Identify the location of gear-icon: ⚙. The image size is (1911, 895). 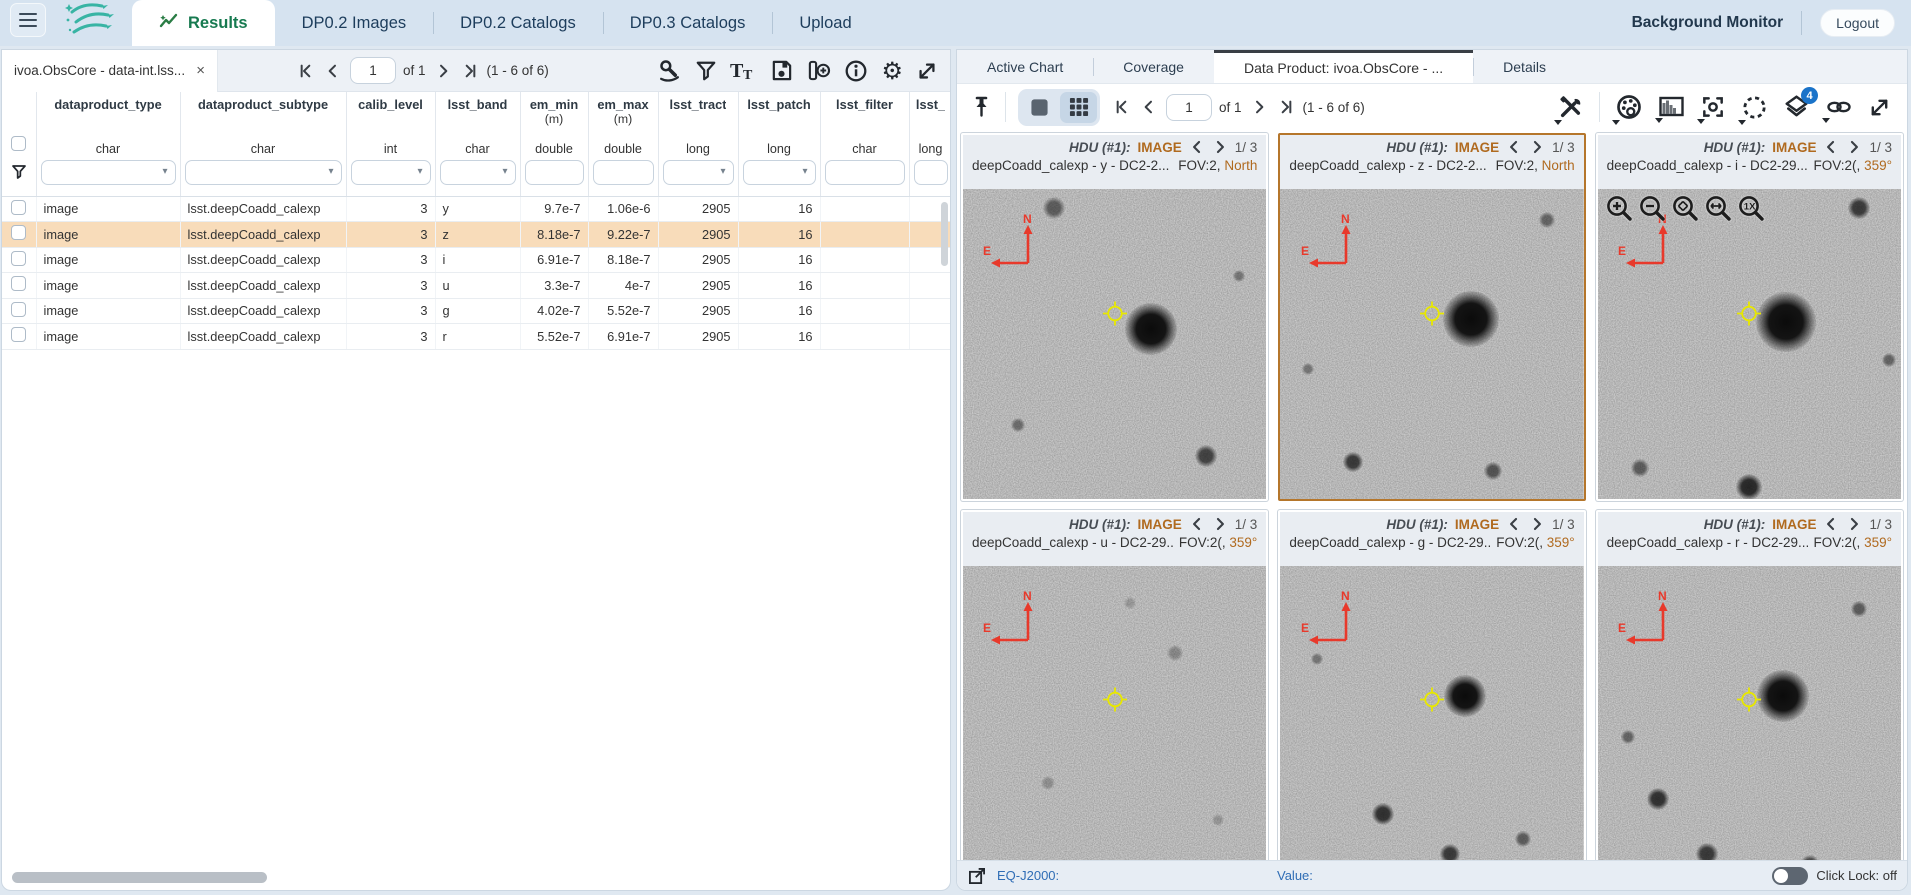
(892, 71).